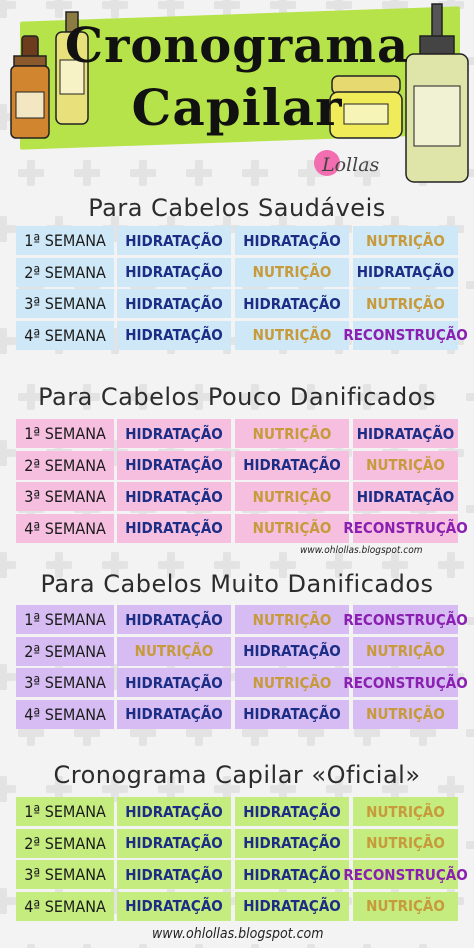 The height and width of the screenshot is (948, 474). Describe the element at coordinates (237, 775) in the screenshot. I see `section-title-oficial: Cronograma Capilar «Oficial»` at that location.